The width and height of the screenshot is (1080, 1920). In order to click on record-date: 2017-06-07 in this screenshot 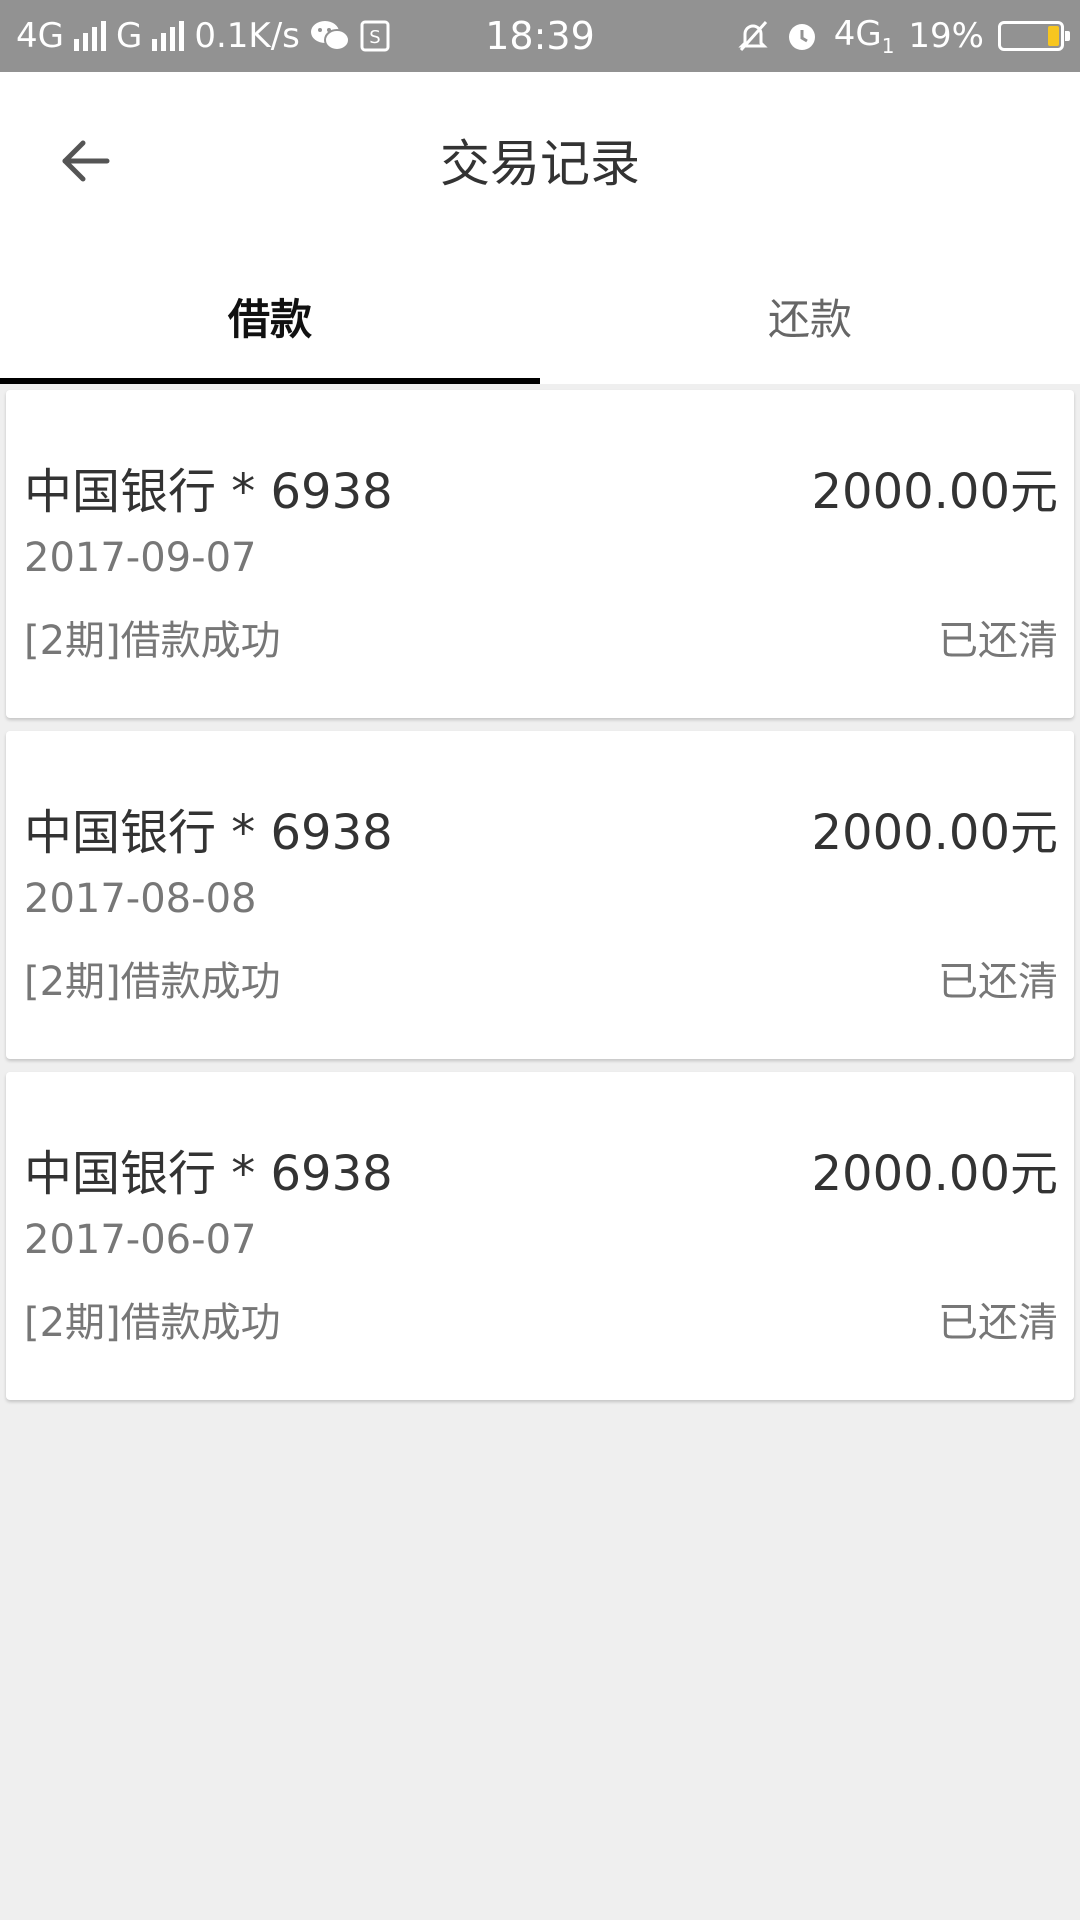, I will do `click(140, 1240)`.